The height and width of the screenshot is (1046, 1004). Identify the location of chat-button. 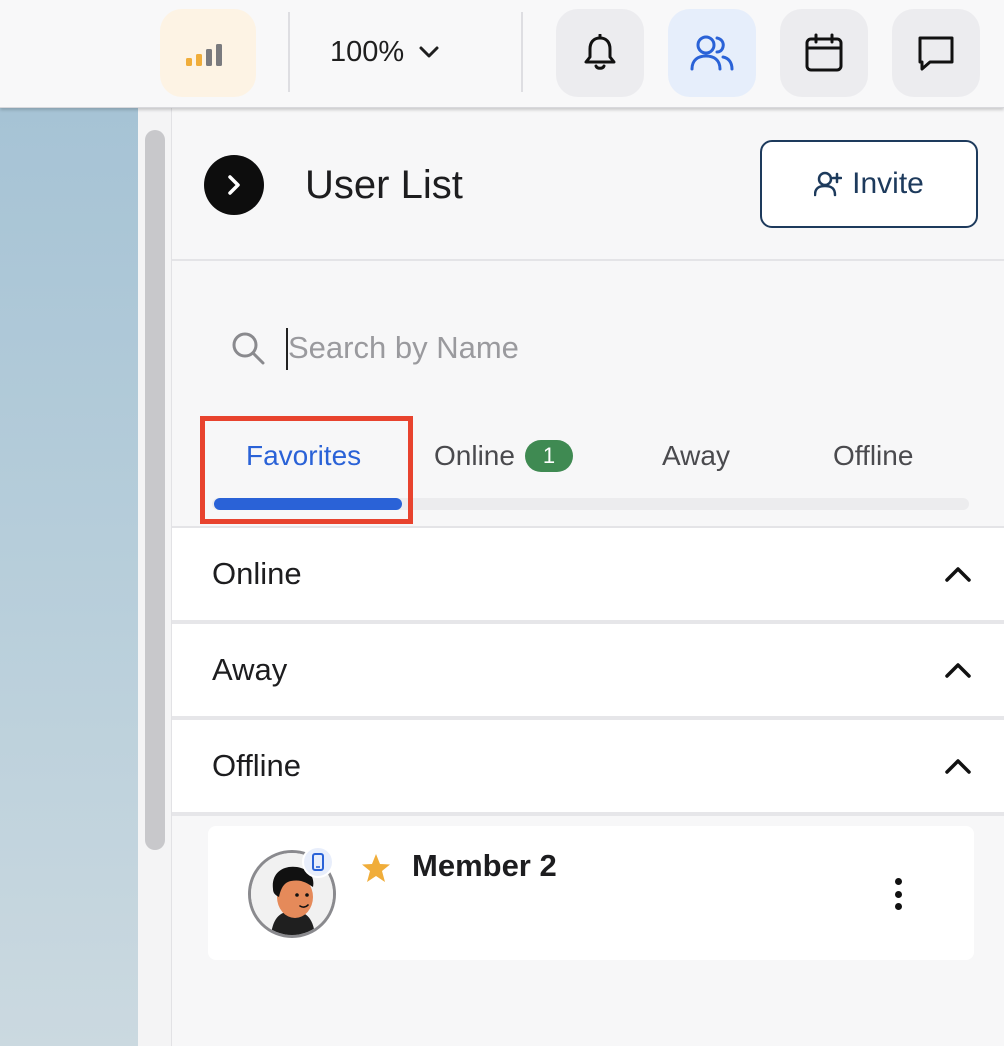
(936, 53).